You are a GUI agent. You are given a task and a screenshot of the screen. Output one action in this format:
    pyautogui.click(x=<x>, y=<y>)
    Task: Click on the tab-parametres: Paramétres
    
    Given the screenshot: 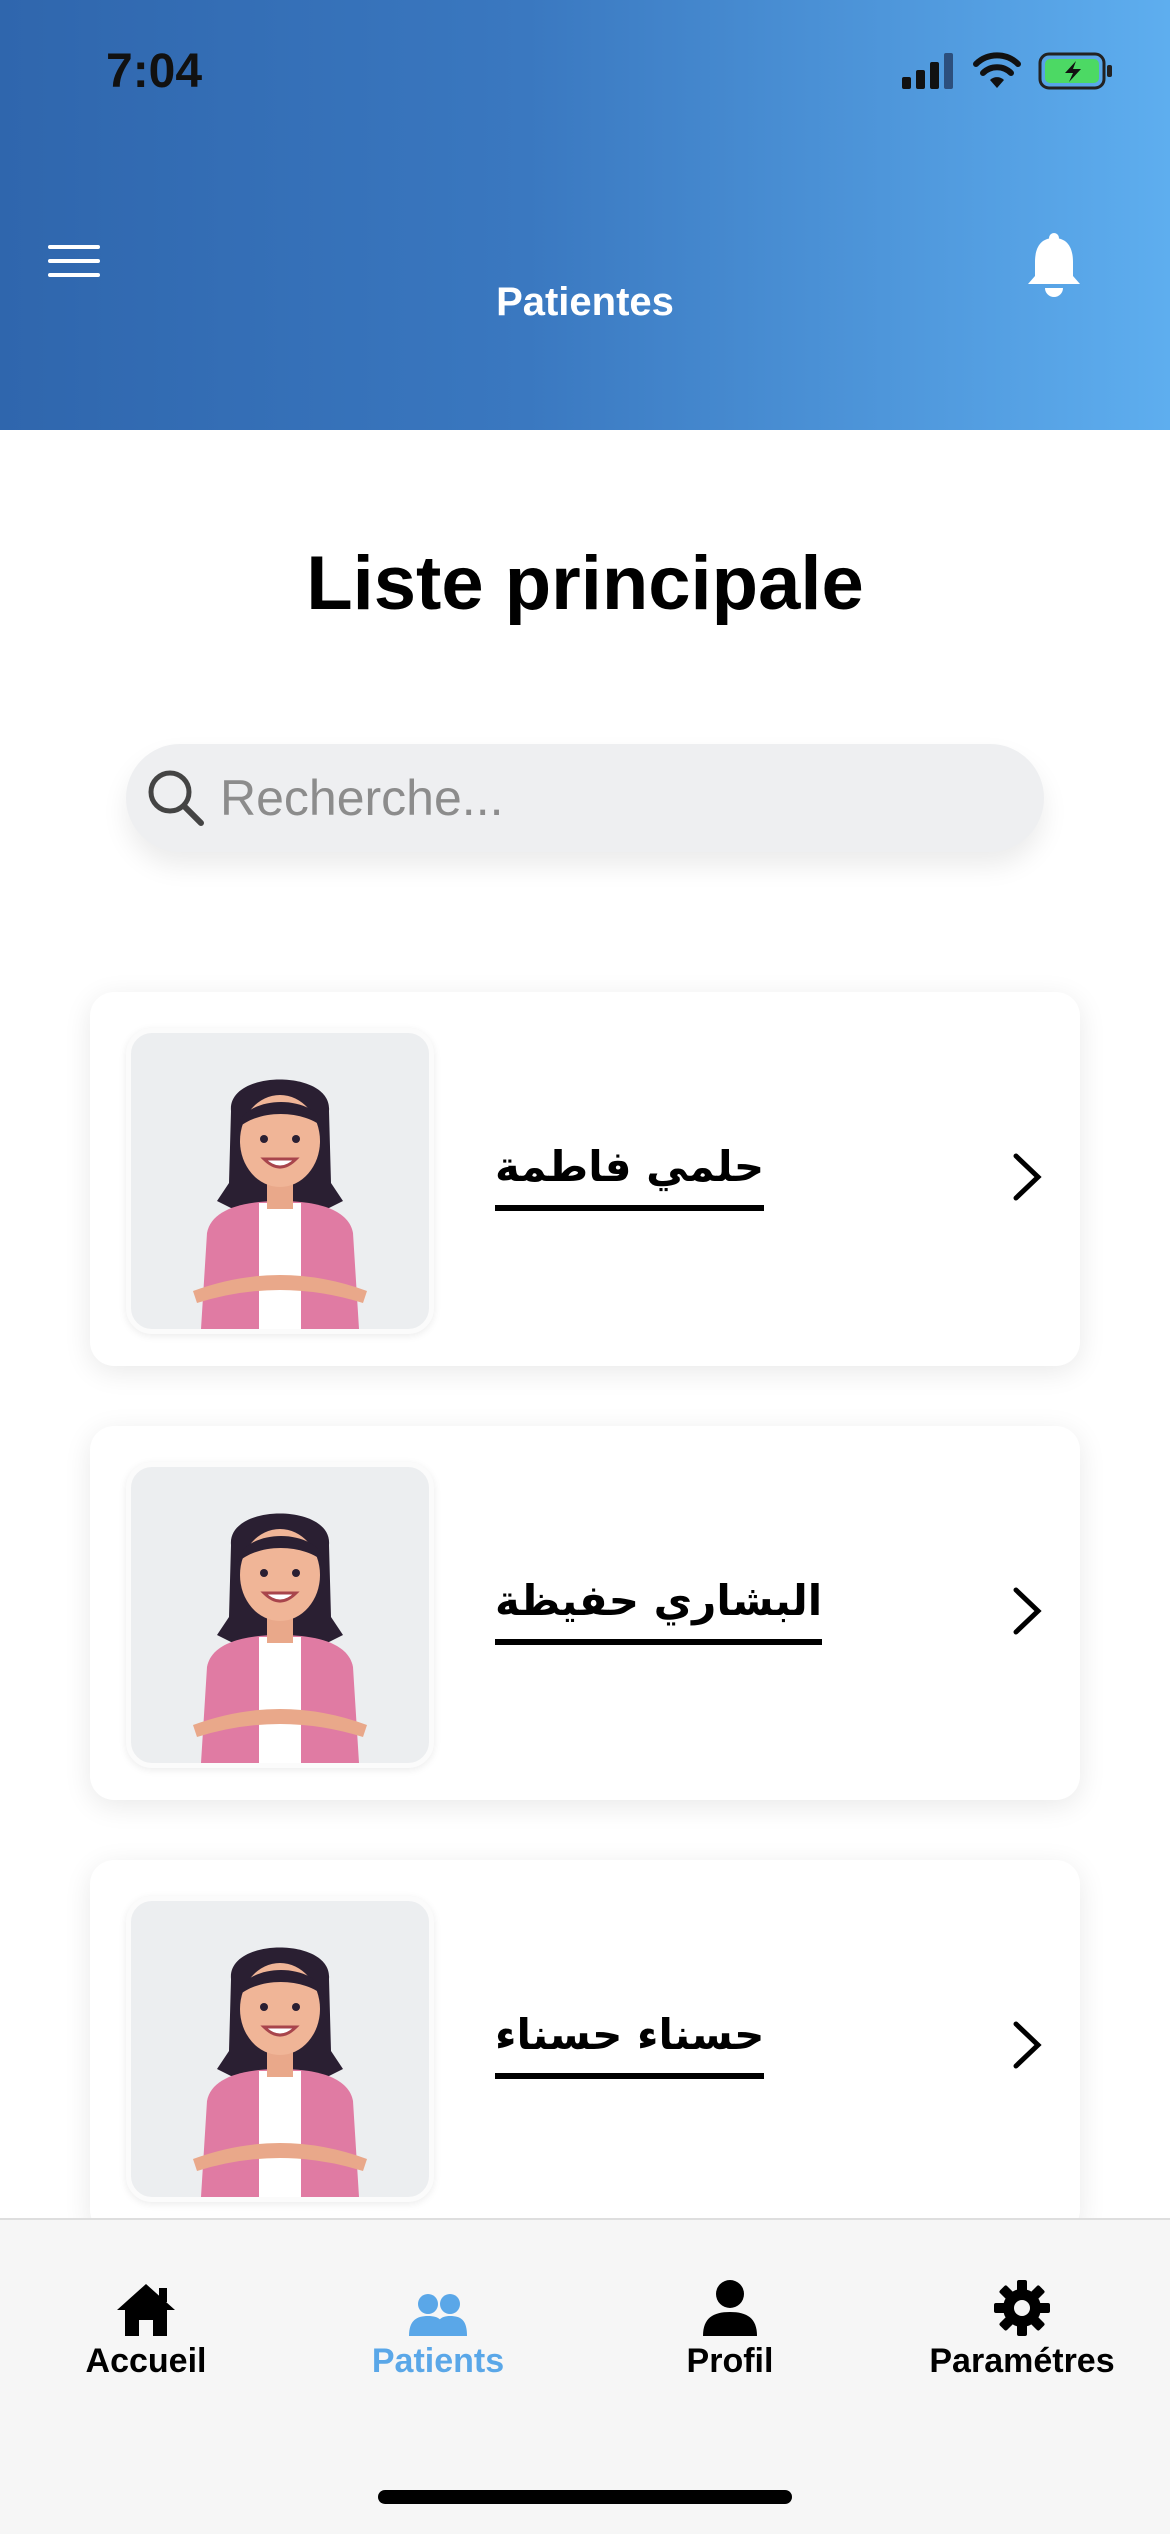 What is the action you would take?
    pyautogui.click(x=1022, y=2328)
    